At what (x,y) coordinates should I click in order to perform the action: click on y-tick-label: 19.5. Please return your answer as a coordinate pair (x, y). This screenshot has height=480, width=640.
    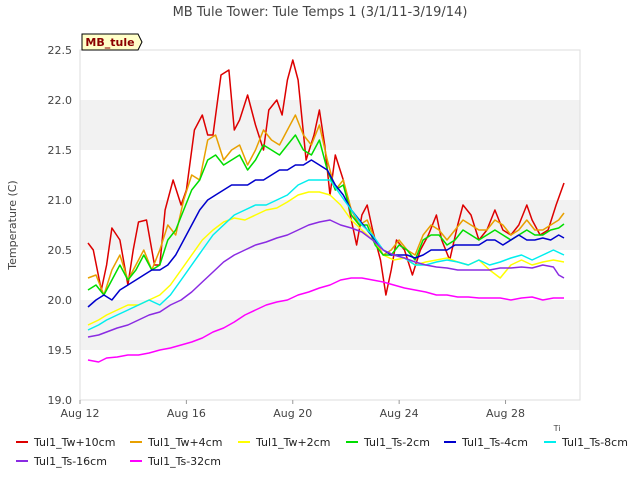
    Looking at the image, I should click on (60, 350).